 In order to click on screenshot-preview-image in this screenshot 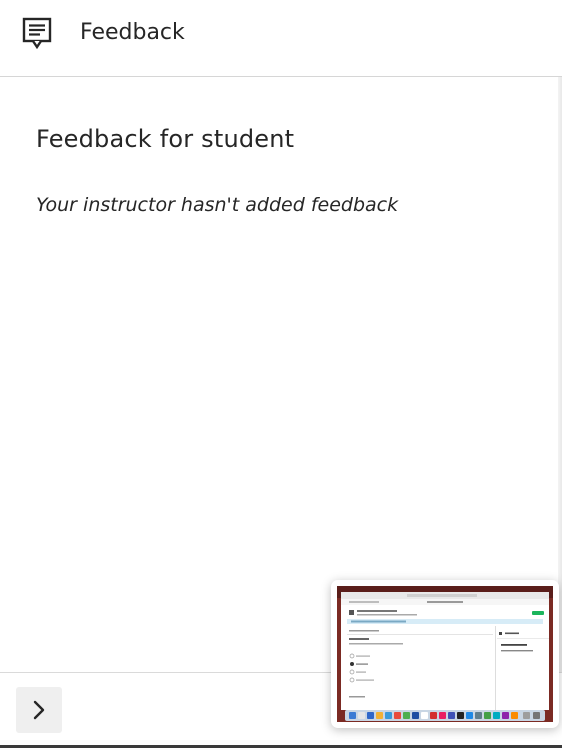, I will do `click(445, 654)`.